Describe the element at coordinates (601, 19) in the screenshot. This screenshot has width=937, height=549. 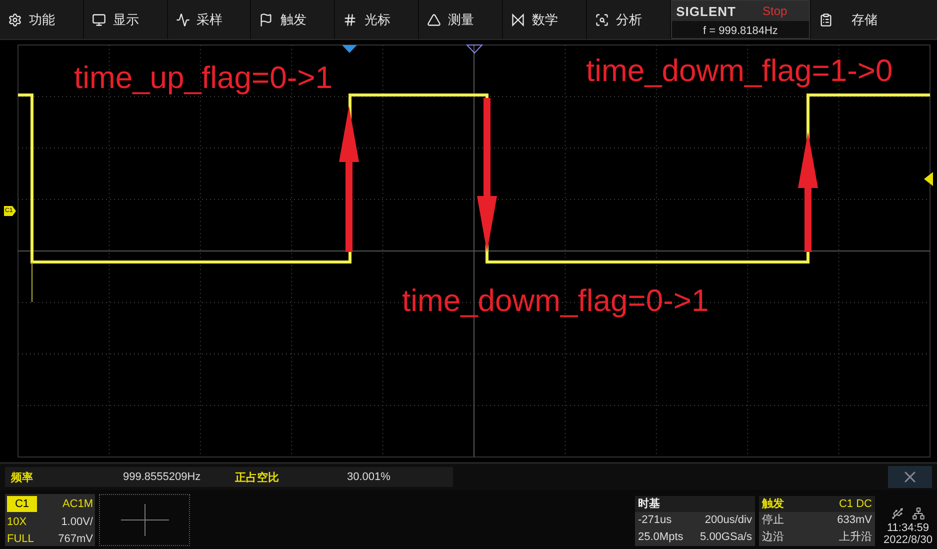
I see `scan-search-icon` at that location.